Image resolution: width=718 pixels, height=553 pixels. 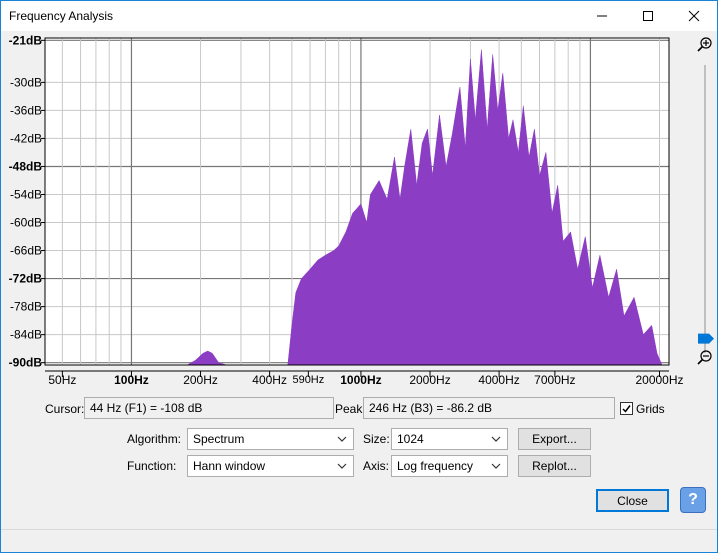 What do you see at coordinates (376, 439) in the screenshot?
I see `size-label: Size:` at bounding box center [376, 439].